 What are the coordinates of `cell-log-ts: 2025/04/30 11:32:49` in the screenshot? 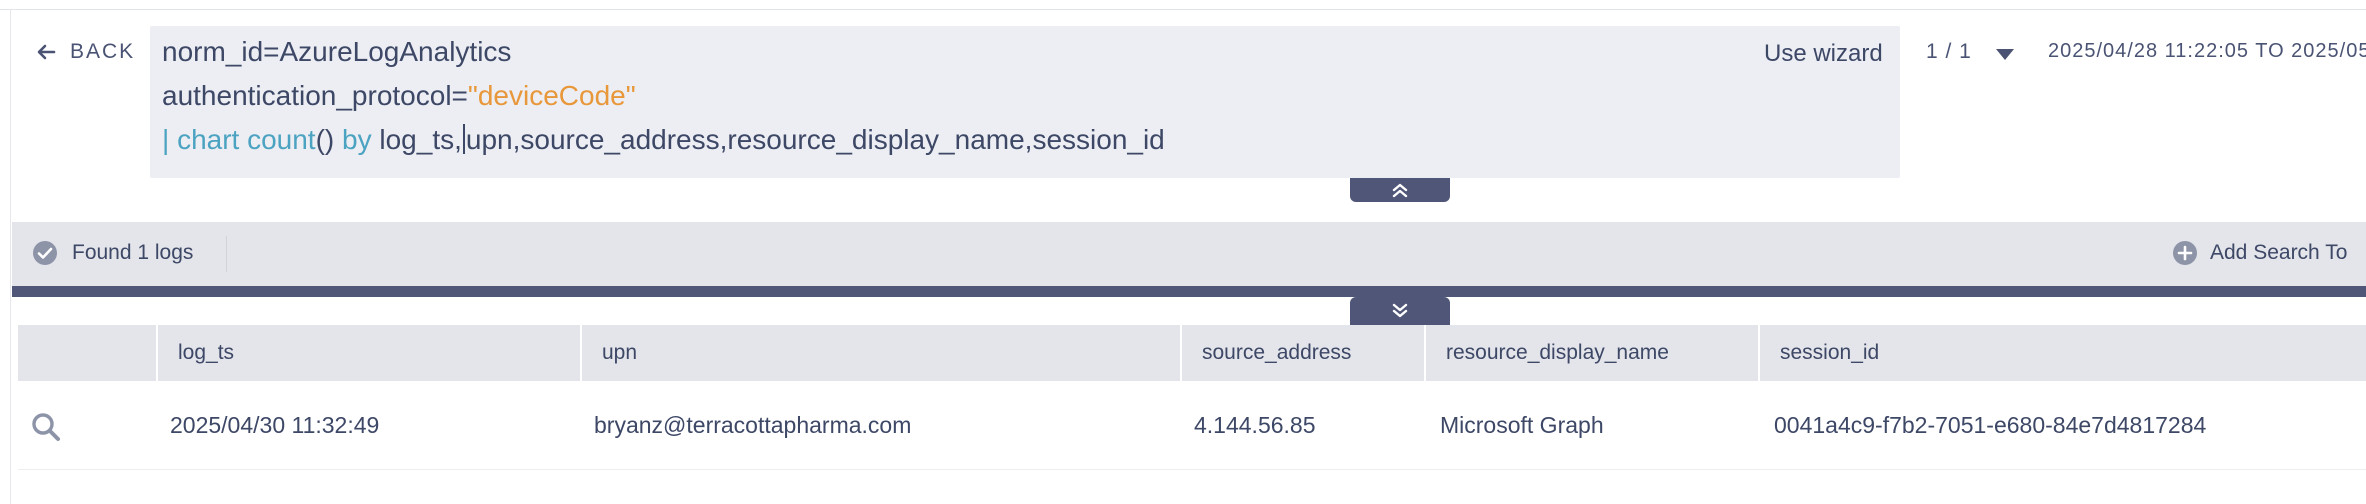 It's located at (275, 425).